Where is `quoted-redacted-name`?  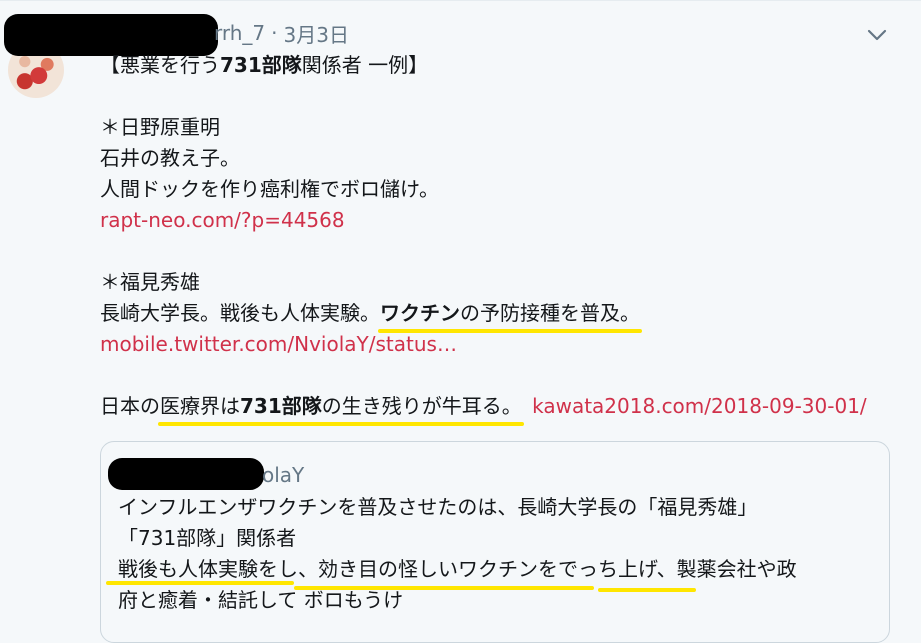 quoted-redacted-name is located at coordinates (186, 474).